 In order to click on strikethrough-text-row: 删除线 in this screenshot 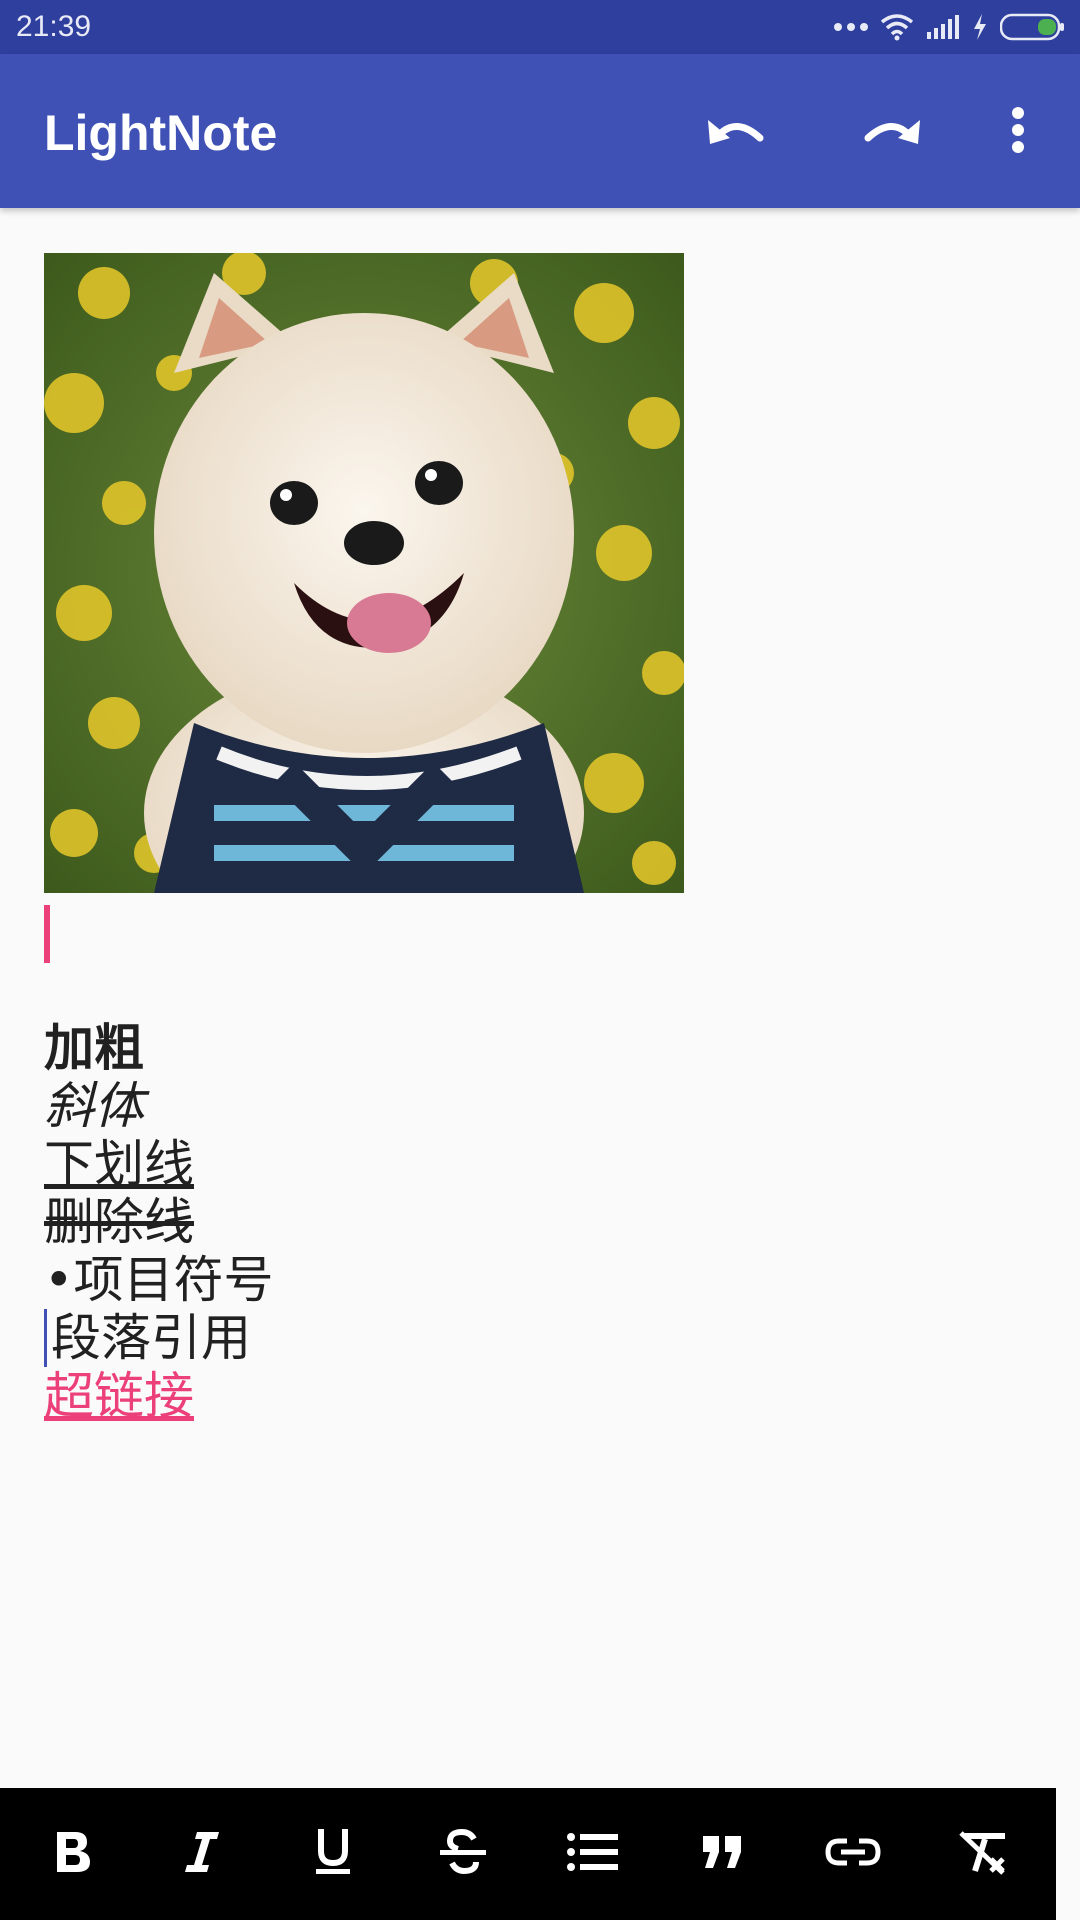, I will do `click(544, 1222)`.